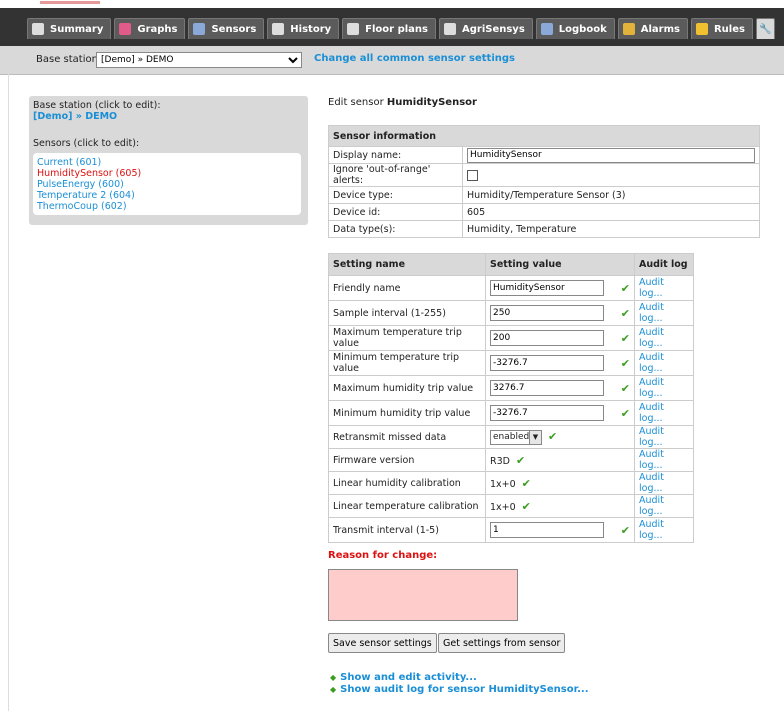 This screenshot has height=711, width=784. I want to click on display-name-label: Display name:, so click(395, 155).